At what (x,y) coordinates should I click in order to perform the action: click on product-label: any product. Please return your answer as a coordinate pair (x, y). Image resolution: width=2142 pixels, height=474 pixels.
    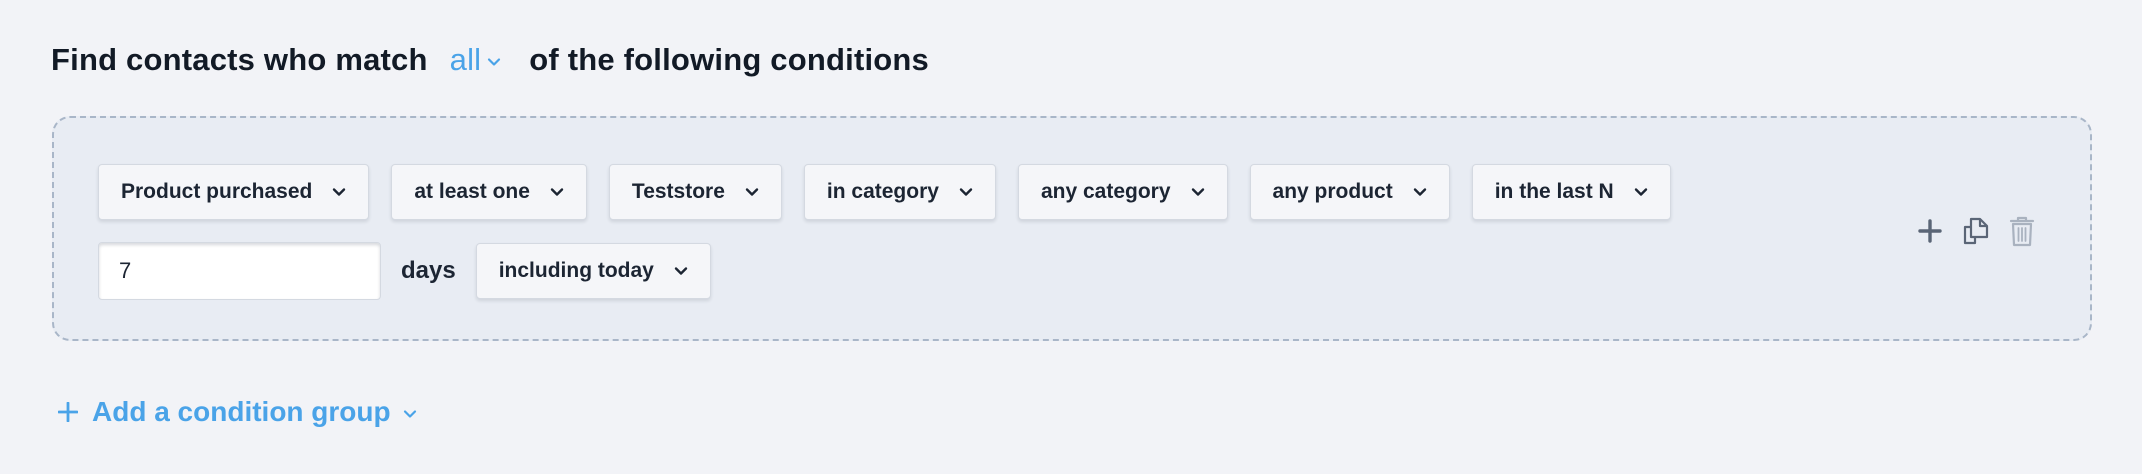
    Looking at the image, I should click on (1332, 191).